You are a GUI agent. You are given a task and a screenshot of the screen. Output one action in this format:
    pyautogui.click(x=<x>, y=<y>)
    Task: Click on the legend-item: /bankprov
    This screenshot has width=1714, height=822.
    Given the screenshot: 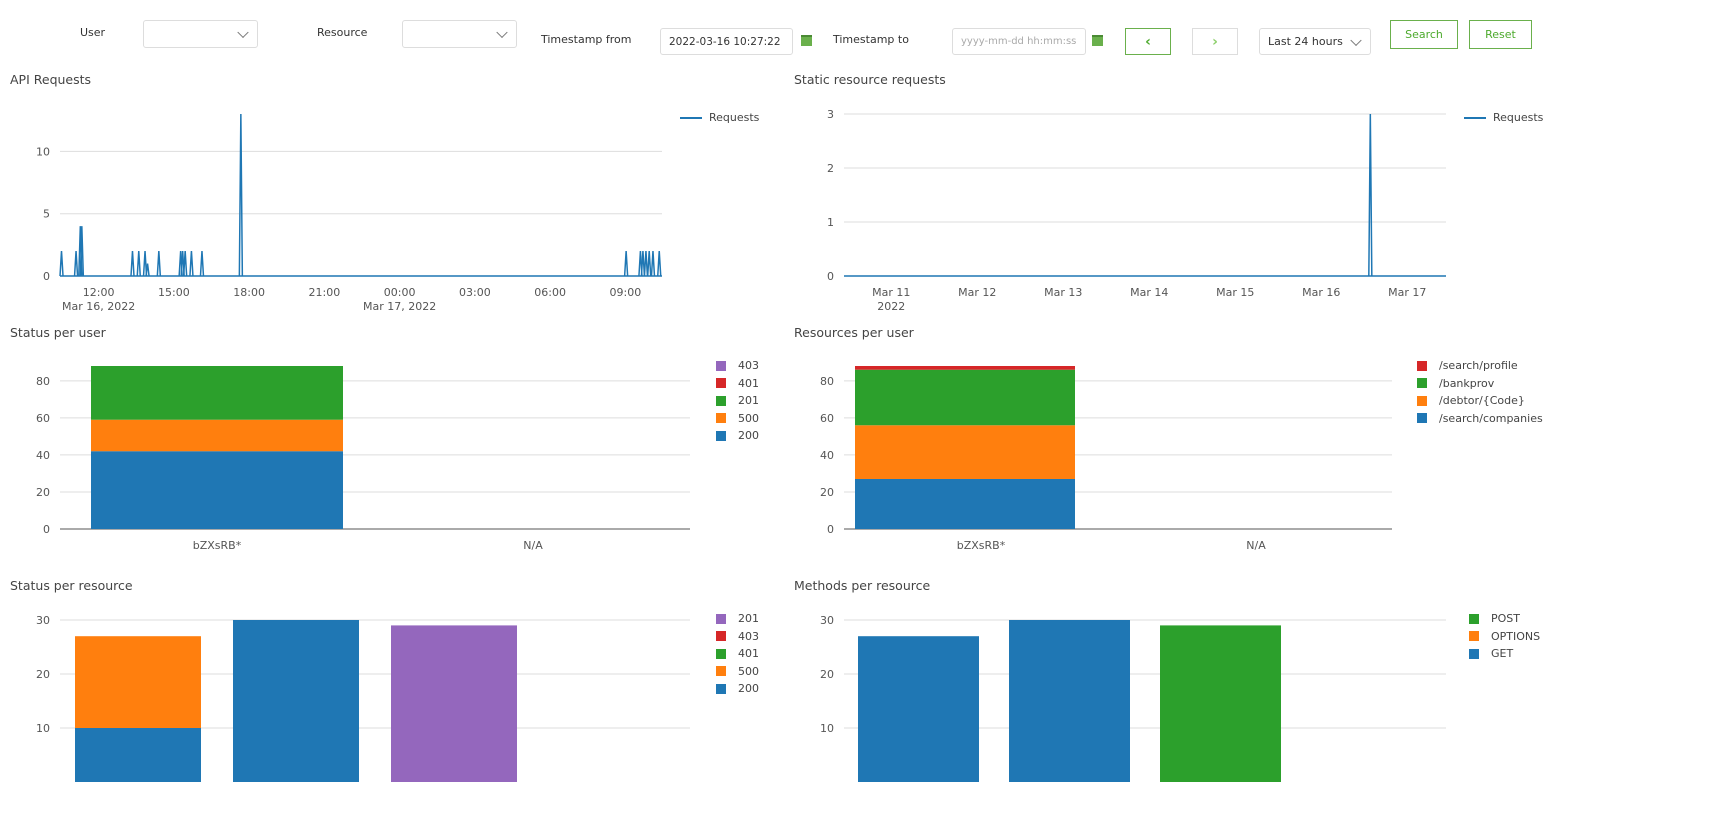 What is the action you would take?
    pyautogui.click(x=1455, y=383)
    